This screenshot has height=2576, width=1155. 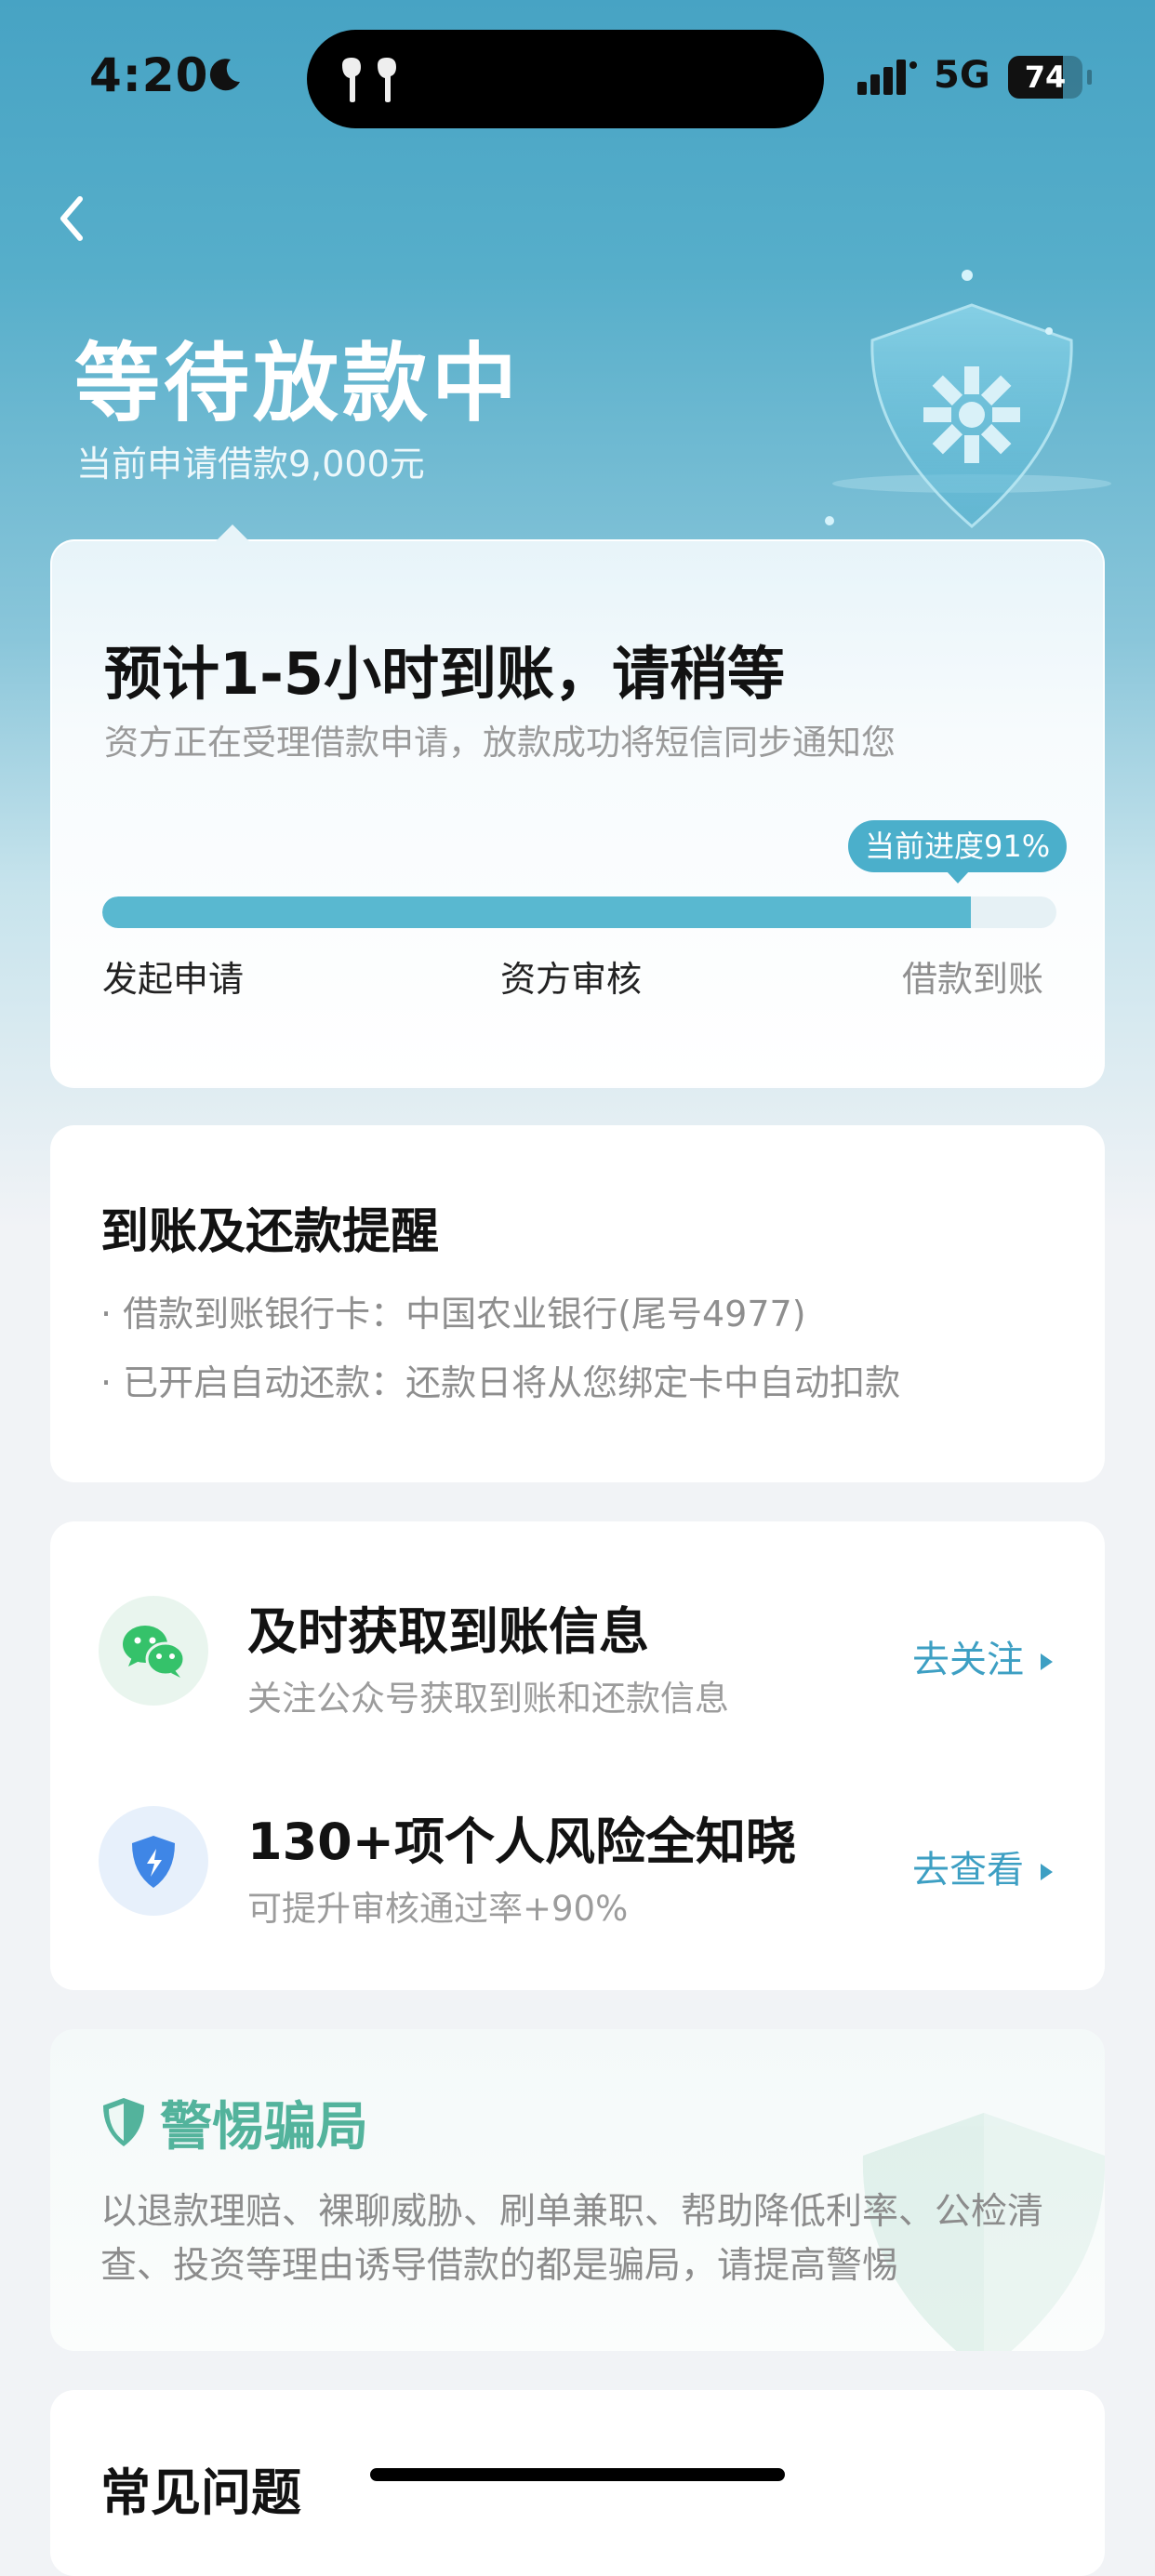 I want to click on progress-bar, so click(x=579, y=912).